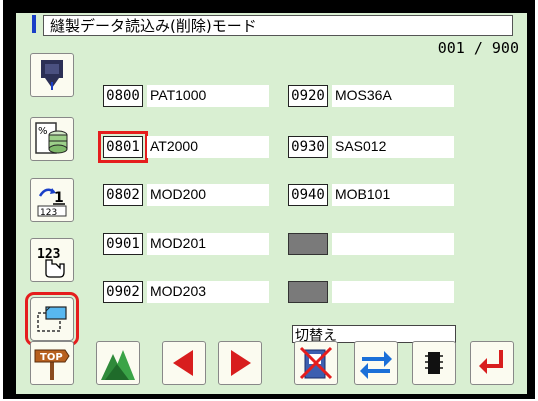 The height and width of the screenshot is (401, 538). Describe the element at coordinates (393, 195) in the screenshot. I see `pattern-name: MOB101` at that location.